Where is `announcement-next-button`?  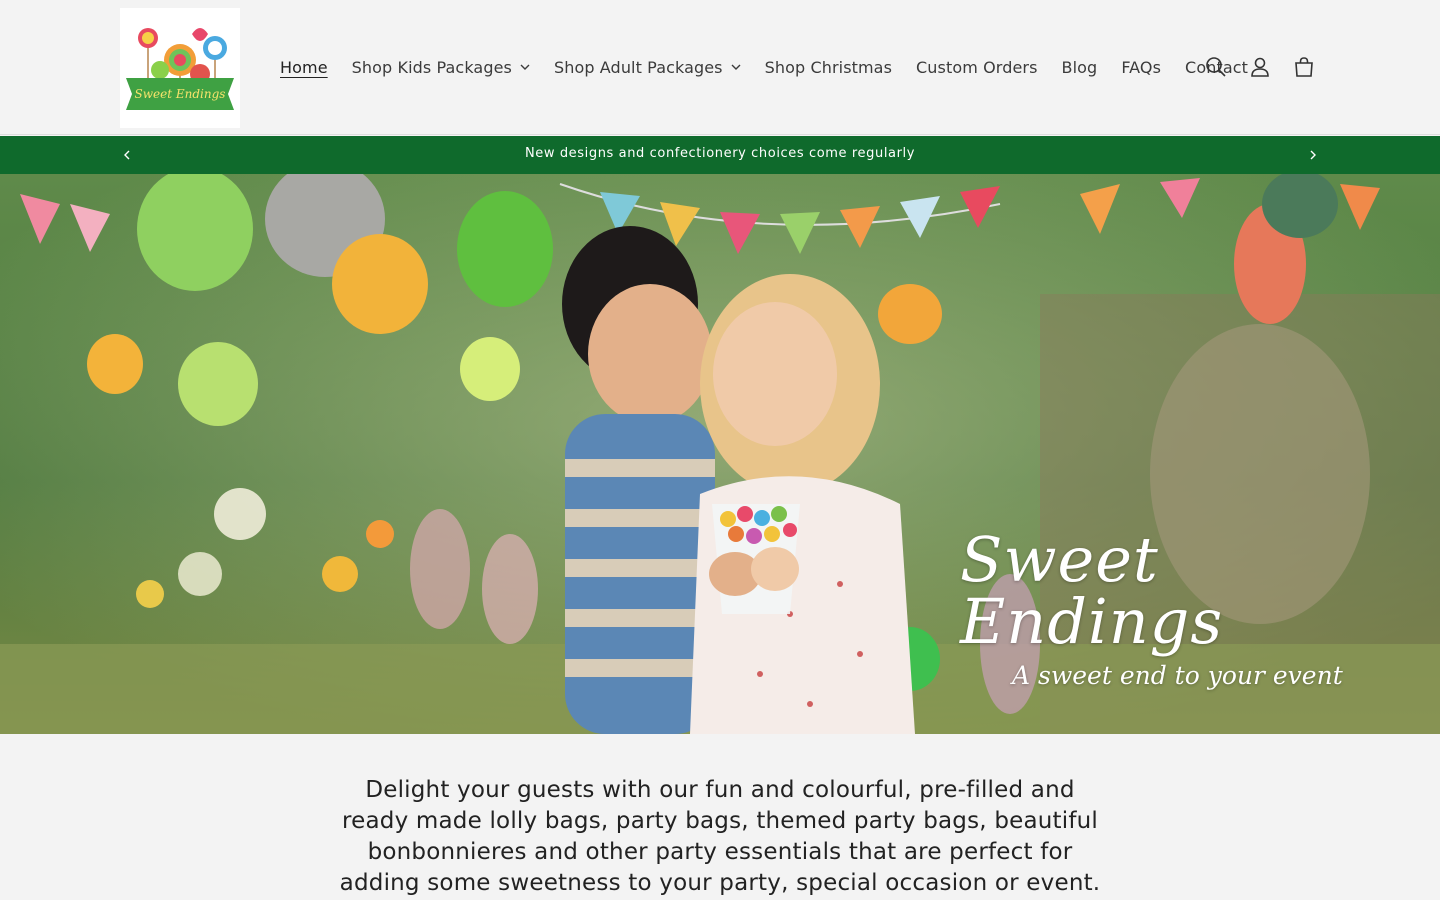 announcement-next-button is located at coordinates (1313, 155).